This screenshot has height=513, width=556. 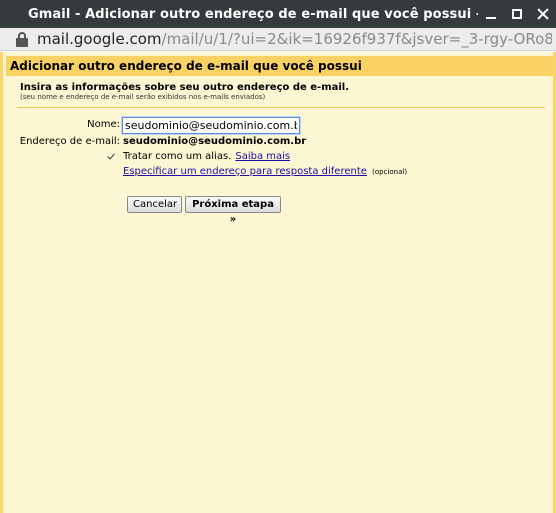 I want to click on close-button, so click(x=543, y=14).